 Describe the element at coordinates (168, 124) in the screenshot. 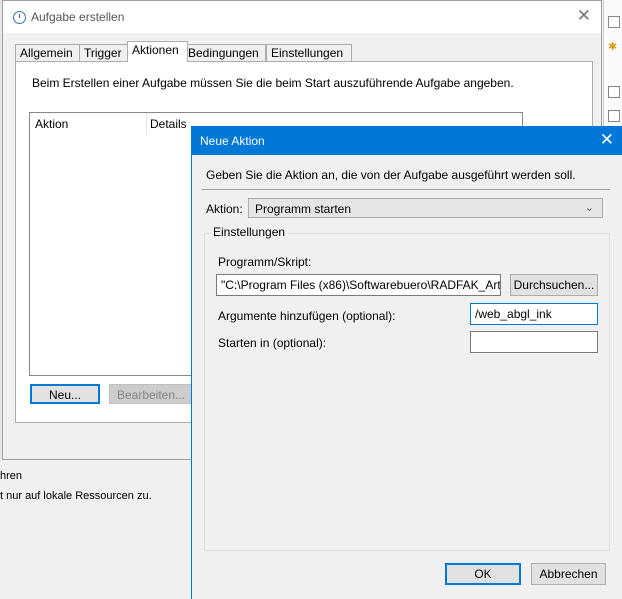

I see `column-header-details: Details` at that location.